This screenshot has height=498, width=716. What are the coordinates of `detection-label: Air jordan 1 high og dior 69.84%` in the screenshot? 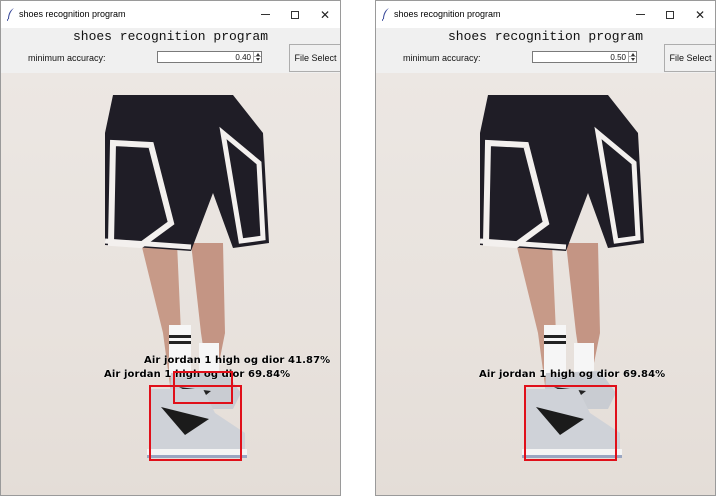 It's located at (572, 374).